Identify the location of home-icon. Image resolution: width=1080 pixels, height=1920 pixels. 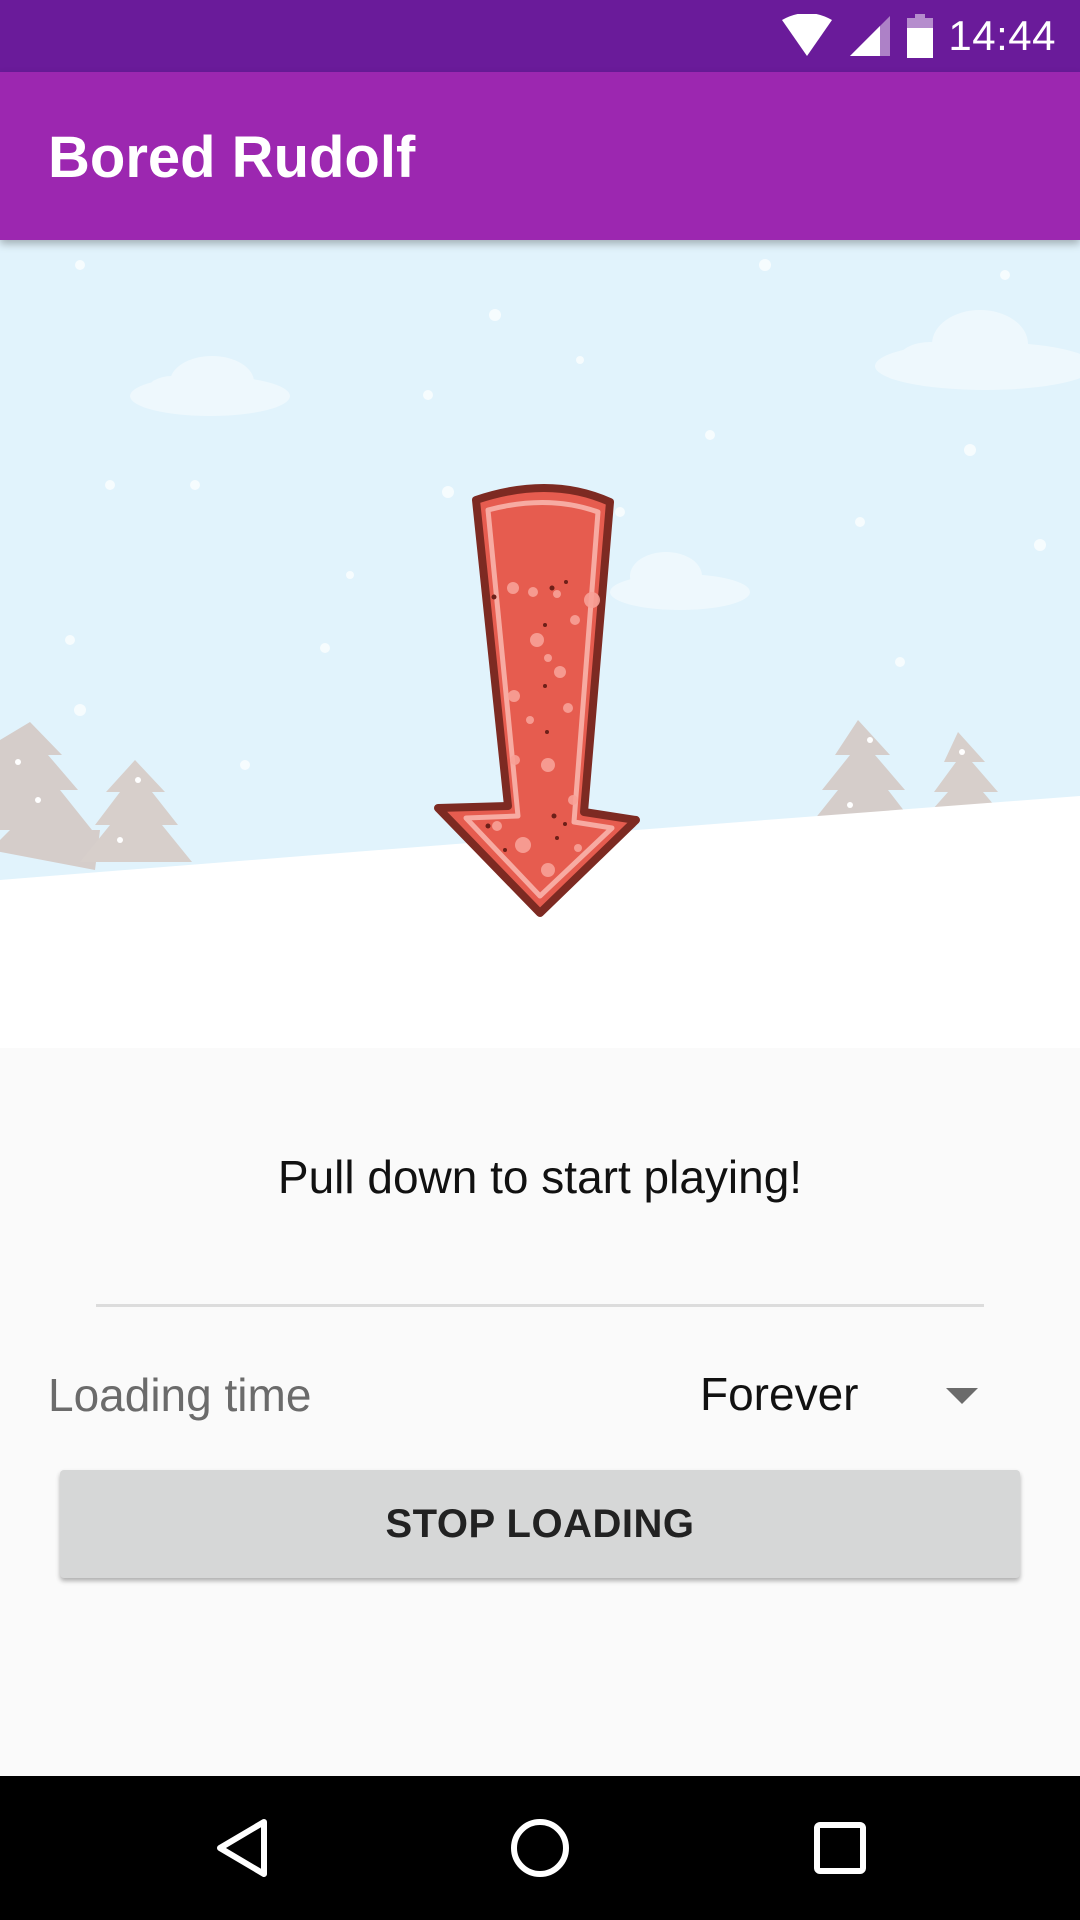
(540, 1848).